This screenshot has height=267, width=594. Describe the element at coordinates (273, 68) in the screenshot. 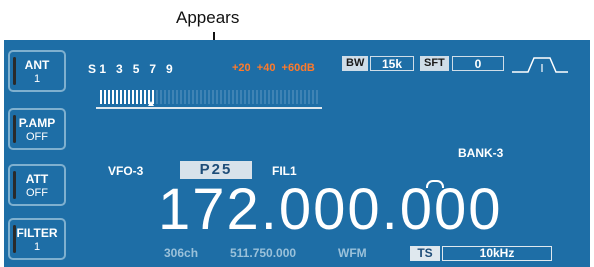

I see `smeter-scale-orange: +20 +40 +60dB` at that location.